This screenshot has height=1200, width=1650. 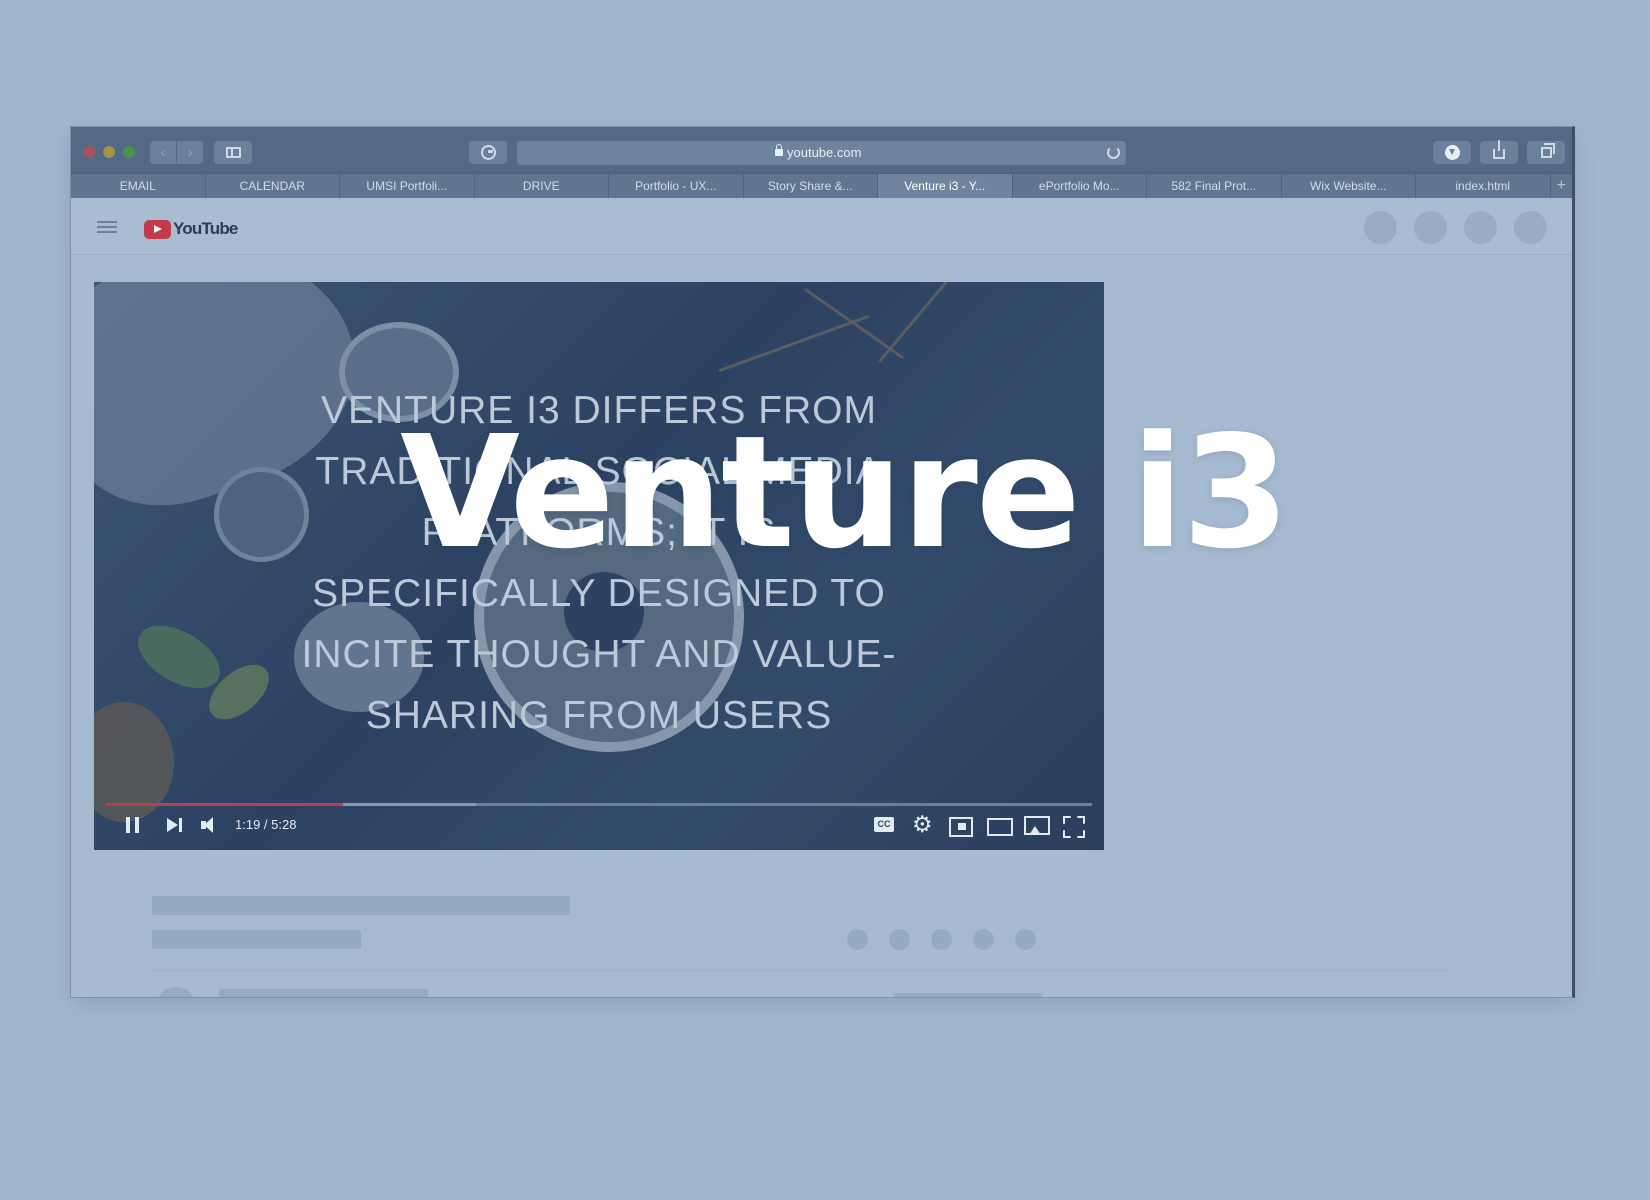 I want to click on video-frame-twig, so click(x=794, y=343).